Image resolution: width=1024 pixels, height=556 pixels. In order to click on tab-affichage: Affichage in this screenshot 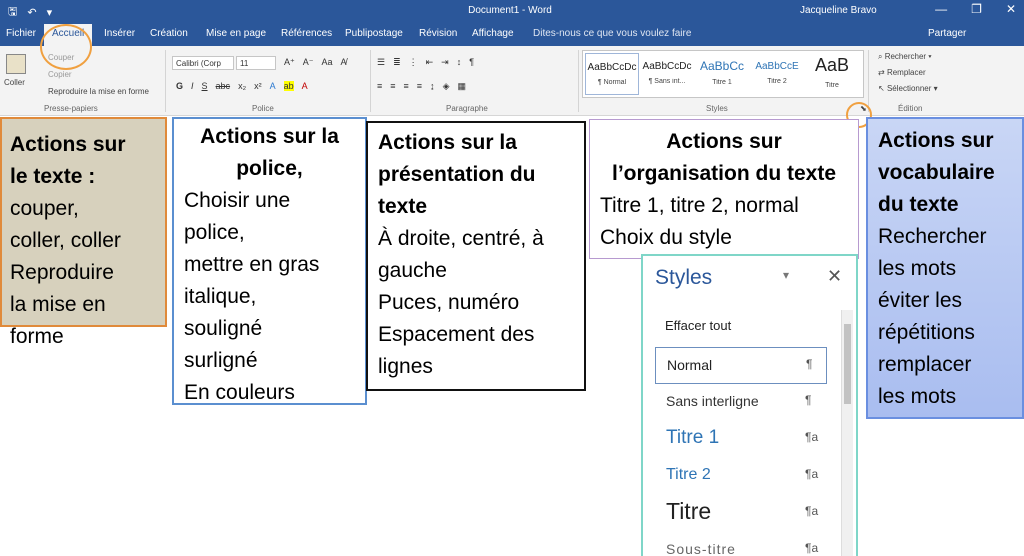, I will do `click(493, 33)`.